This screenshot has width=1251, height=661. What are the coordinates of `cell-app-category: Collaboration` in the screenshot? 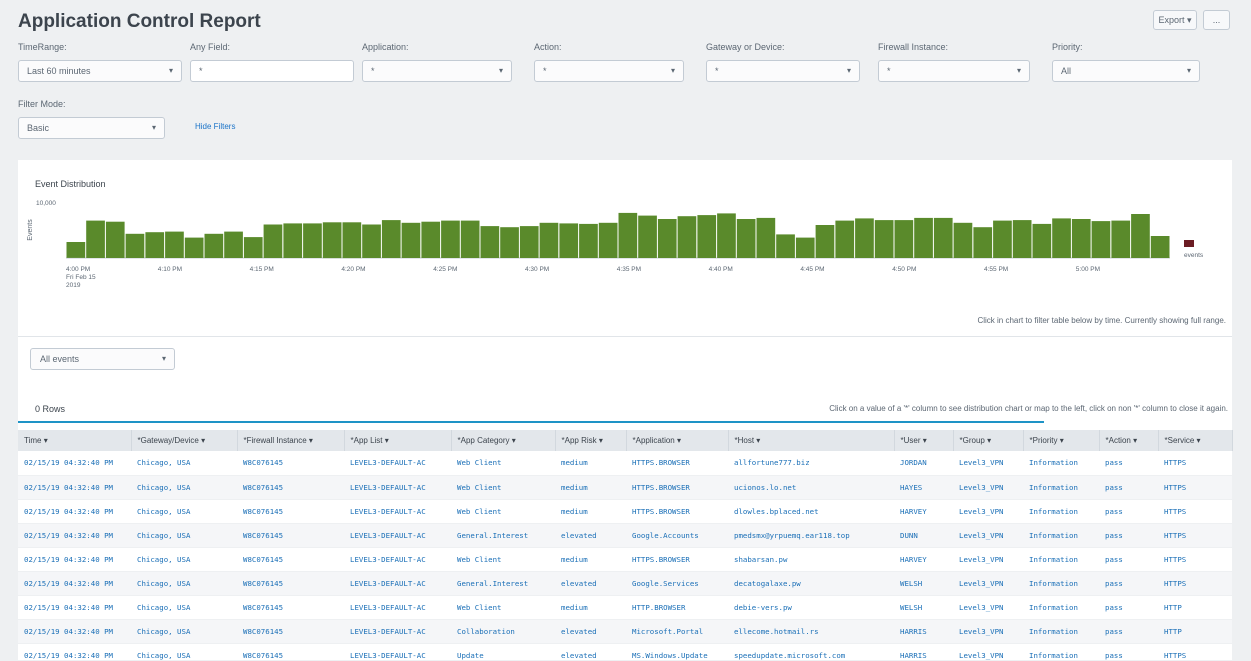 It's located at (503, 631).